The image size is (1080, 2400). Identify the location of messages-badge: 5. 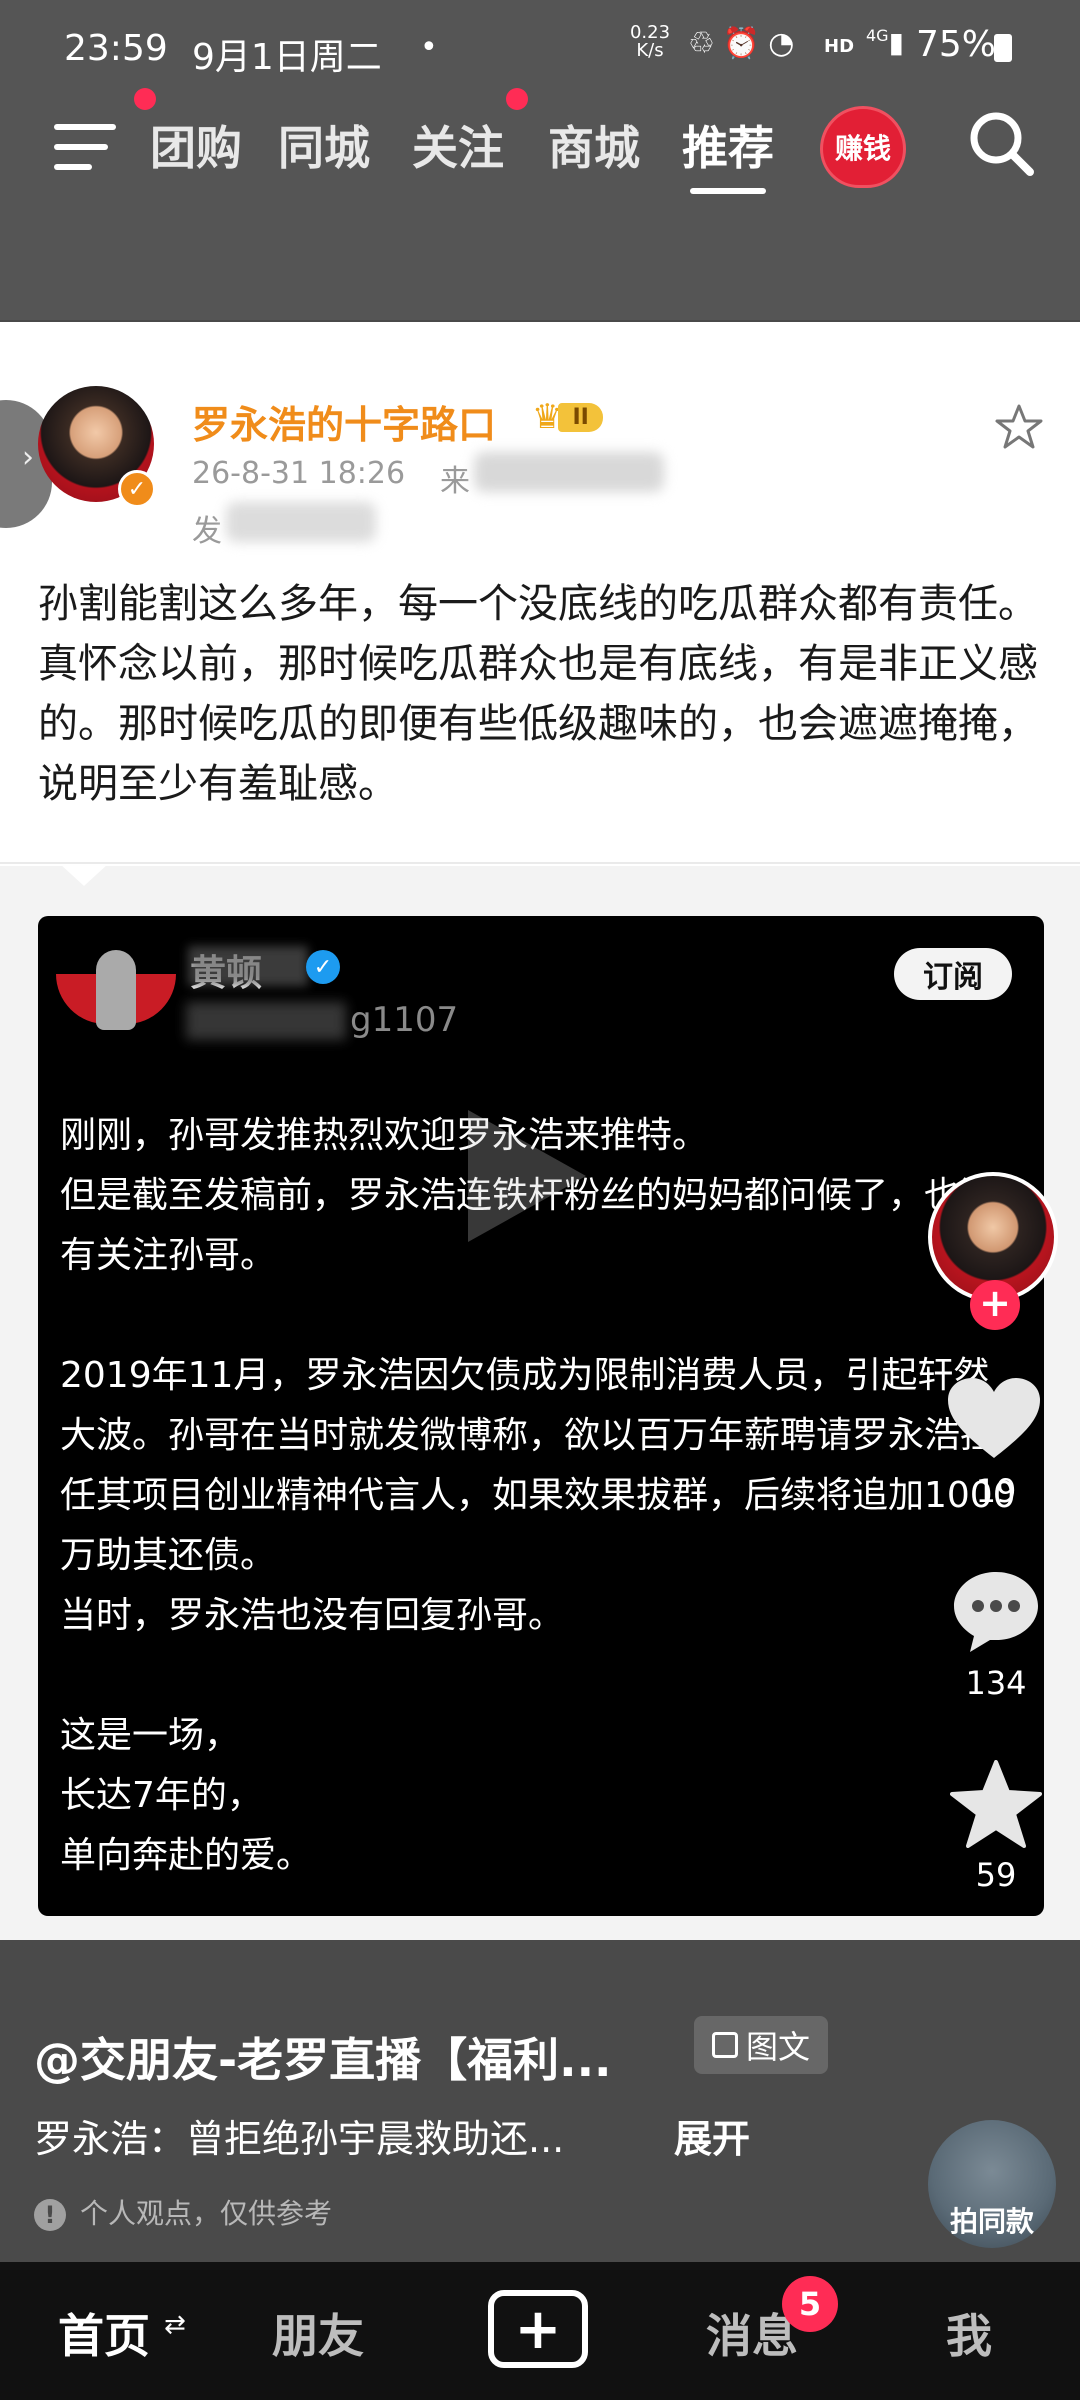
(810, 2304).